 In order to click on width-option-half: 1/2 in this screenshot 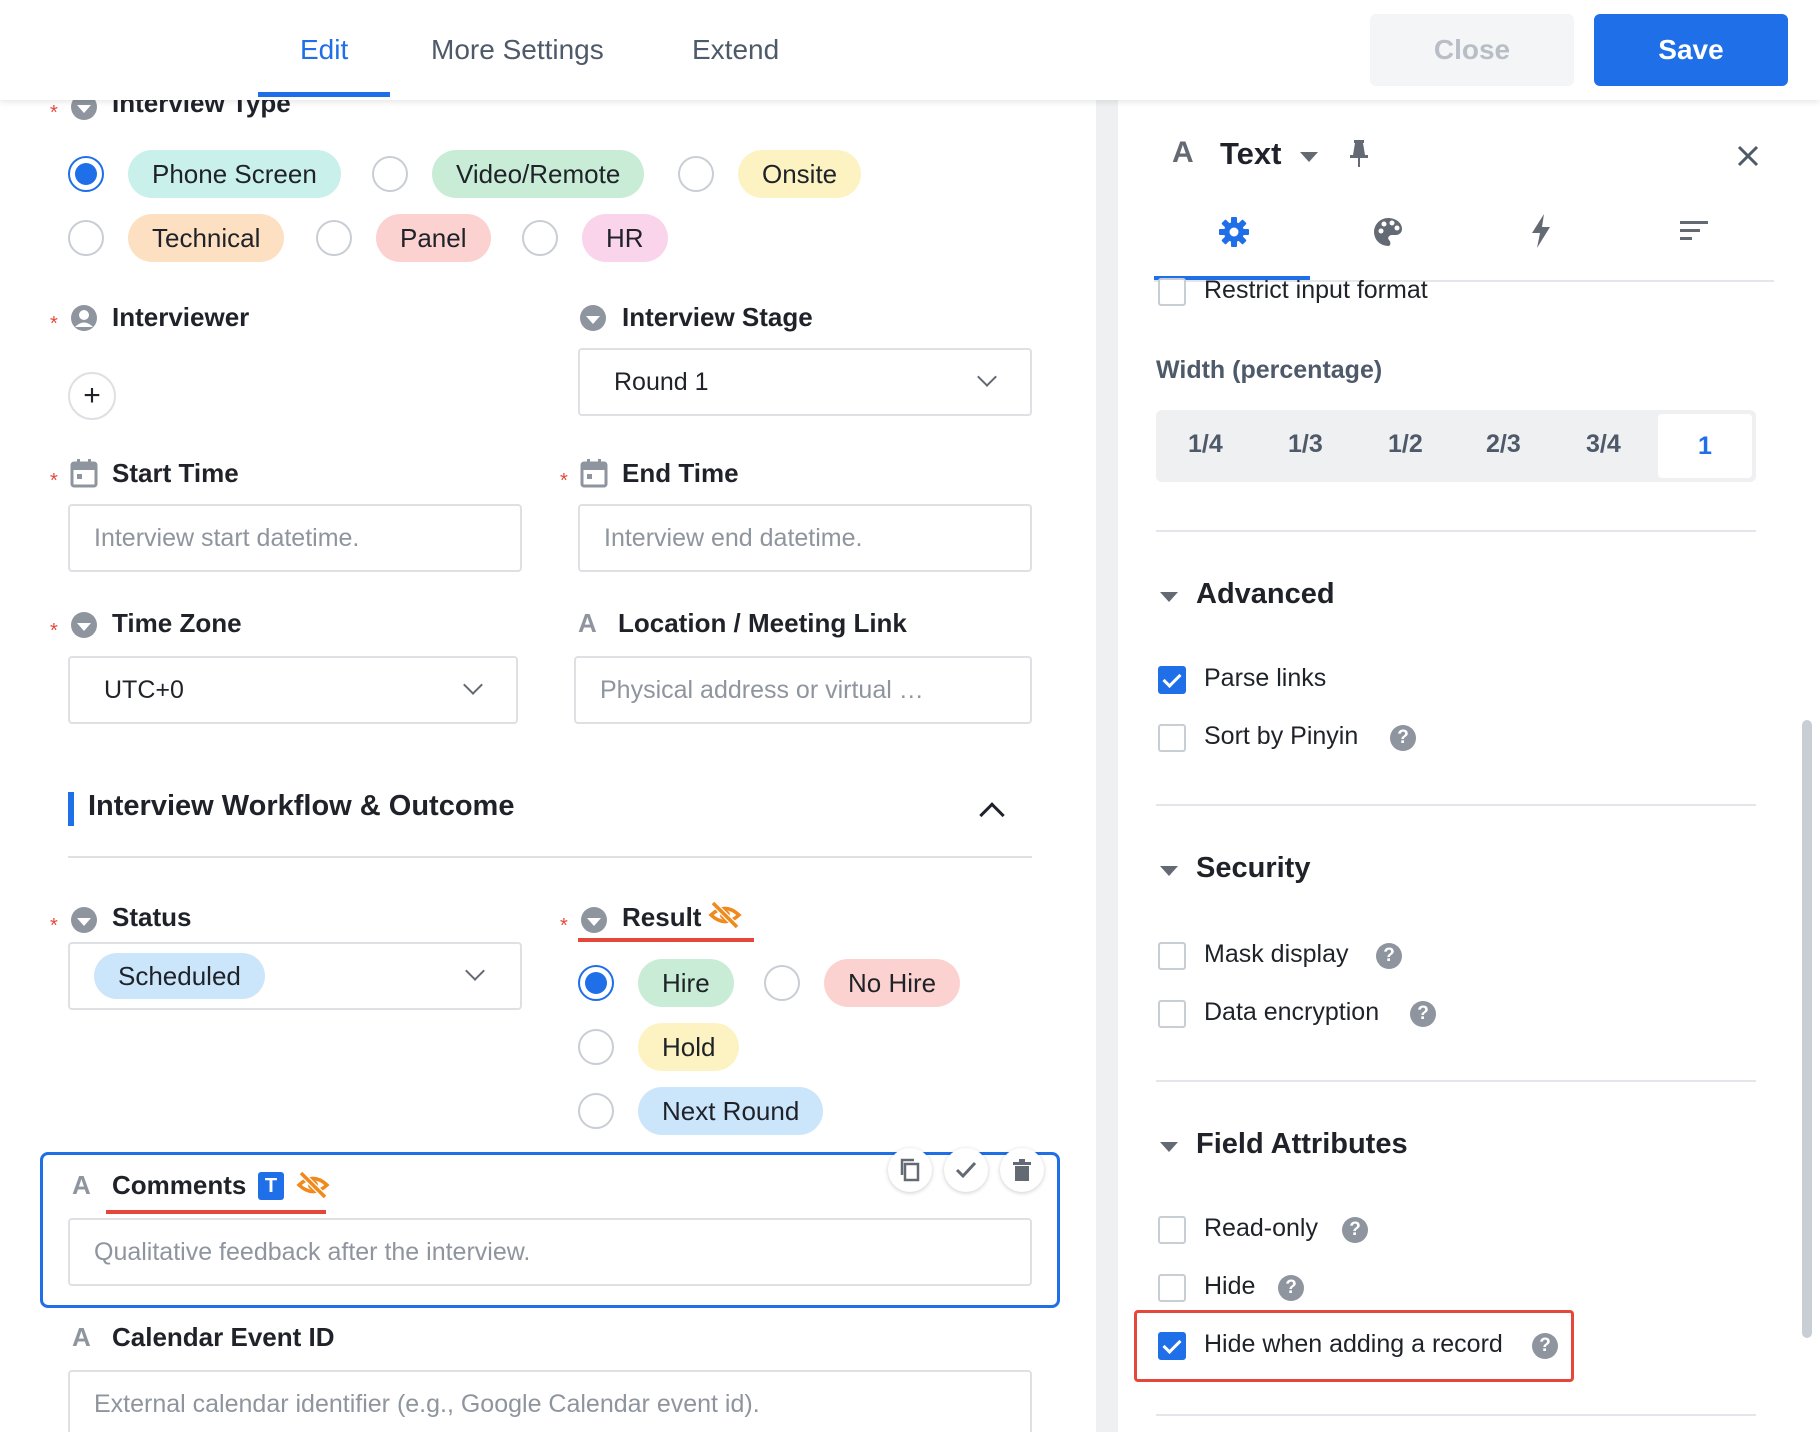, I will do `click(1405, 444)`.